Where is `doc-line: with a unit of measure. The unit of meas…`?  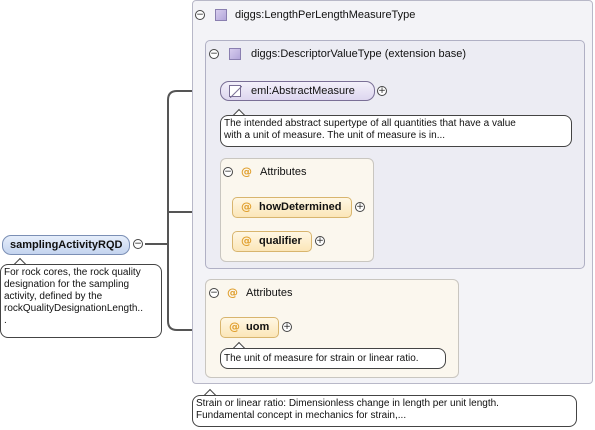 doc-line: with a unit of measure. The unit of meas… is located at coordinates (335, 135).